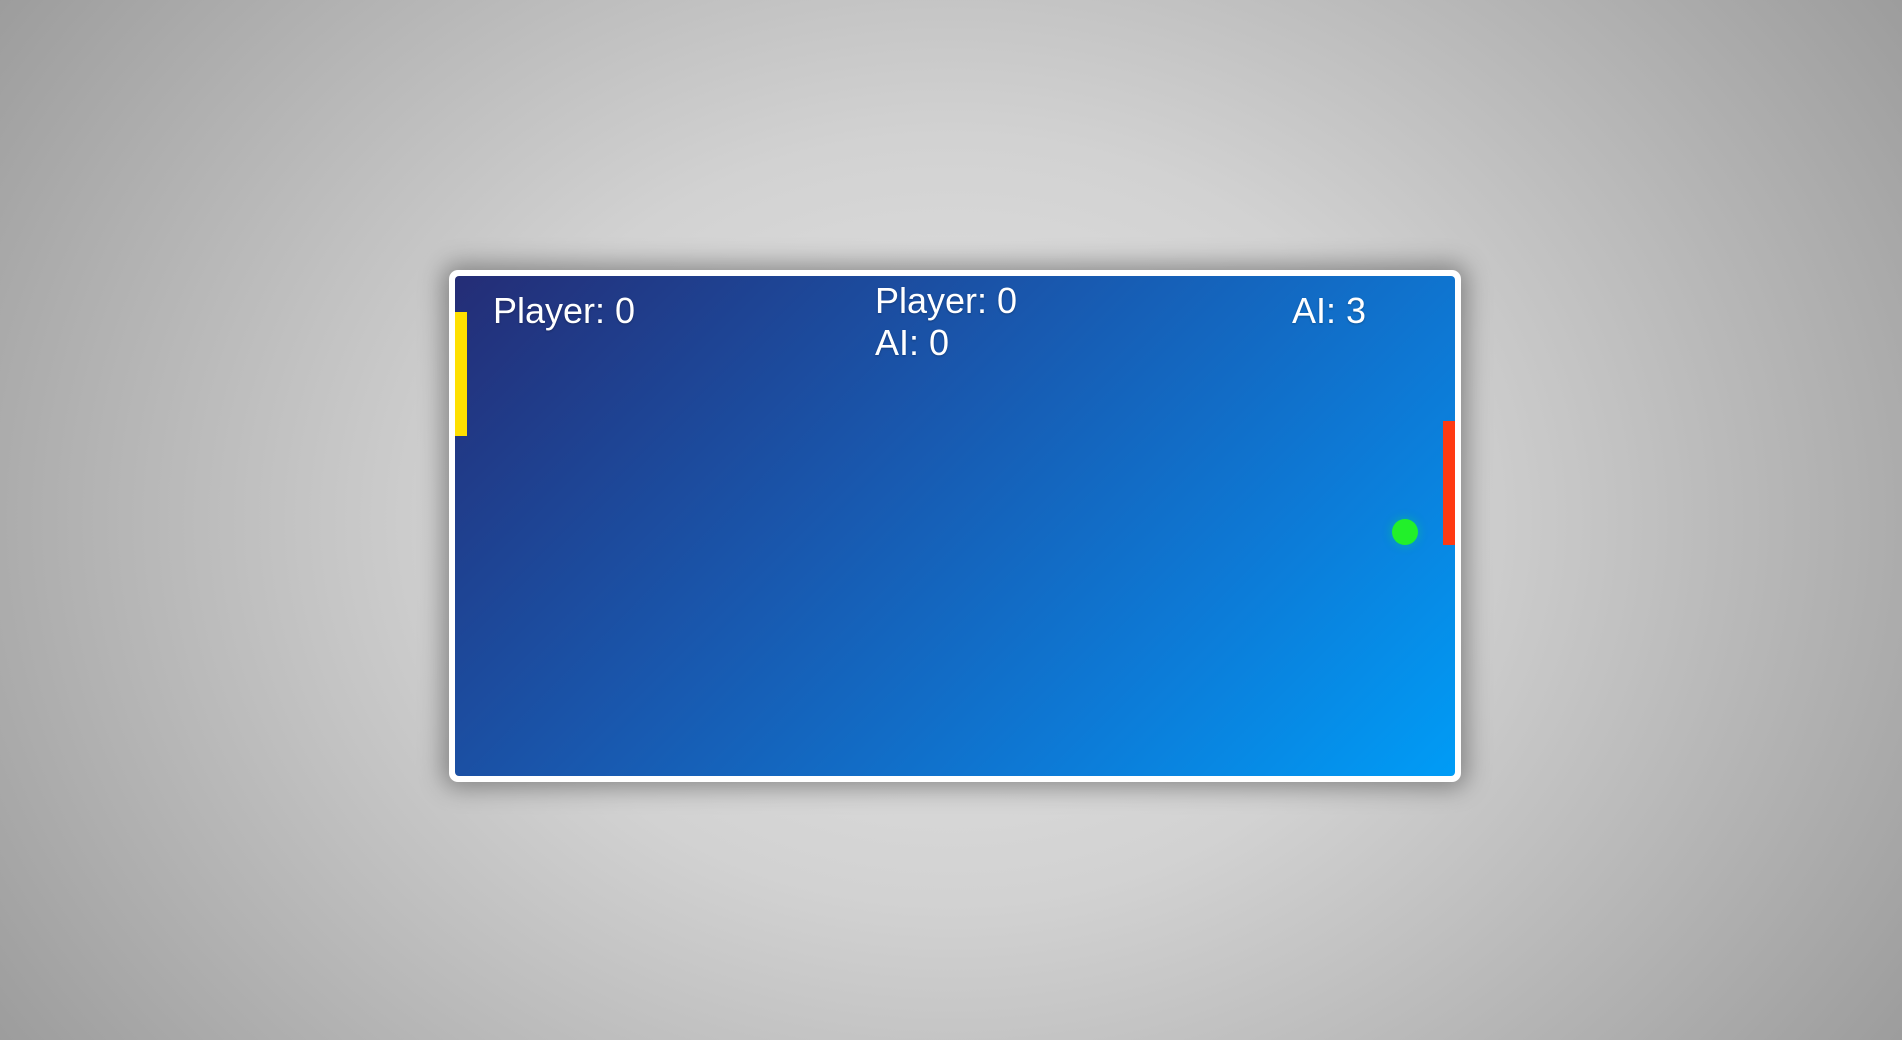 The height and width of the screenshot is (1040, 1902). What do you see at coordinates (946, 300) in the screenshot?
I see `center-player-score: Player: 0` at bounding box center [946, 300].